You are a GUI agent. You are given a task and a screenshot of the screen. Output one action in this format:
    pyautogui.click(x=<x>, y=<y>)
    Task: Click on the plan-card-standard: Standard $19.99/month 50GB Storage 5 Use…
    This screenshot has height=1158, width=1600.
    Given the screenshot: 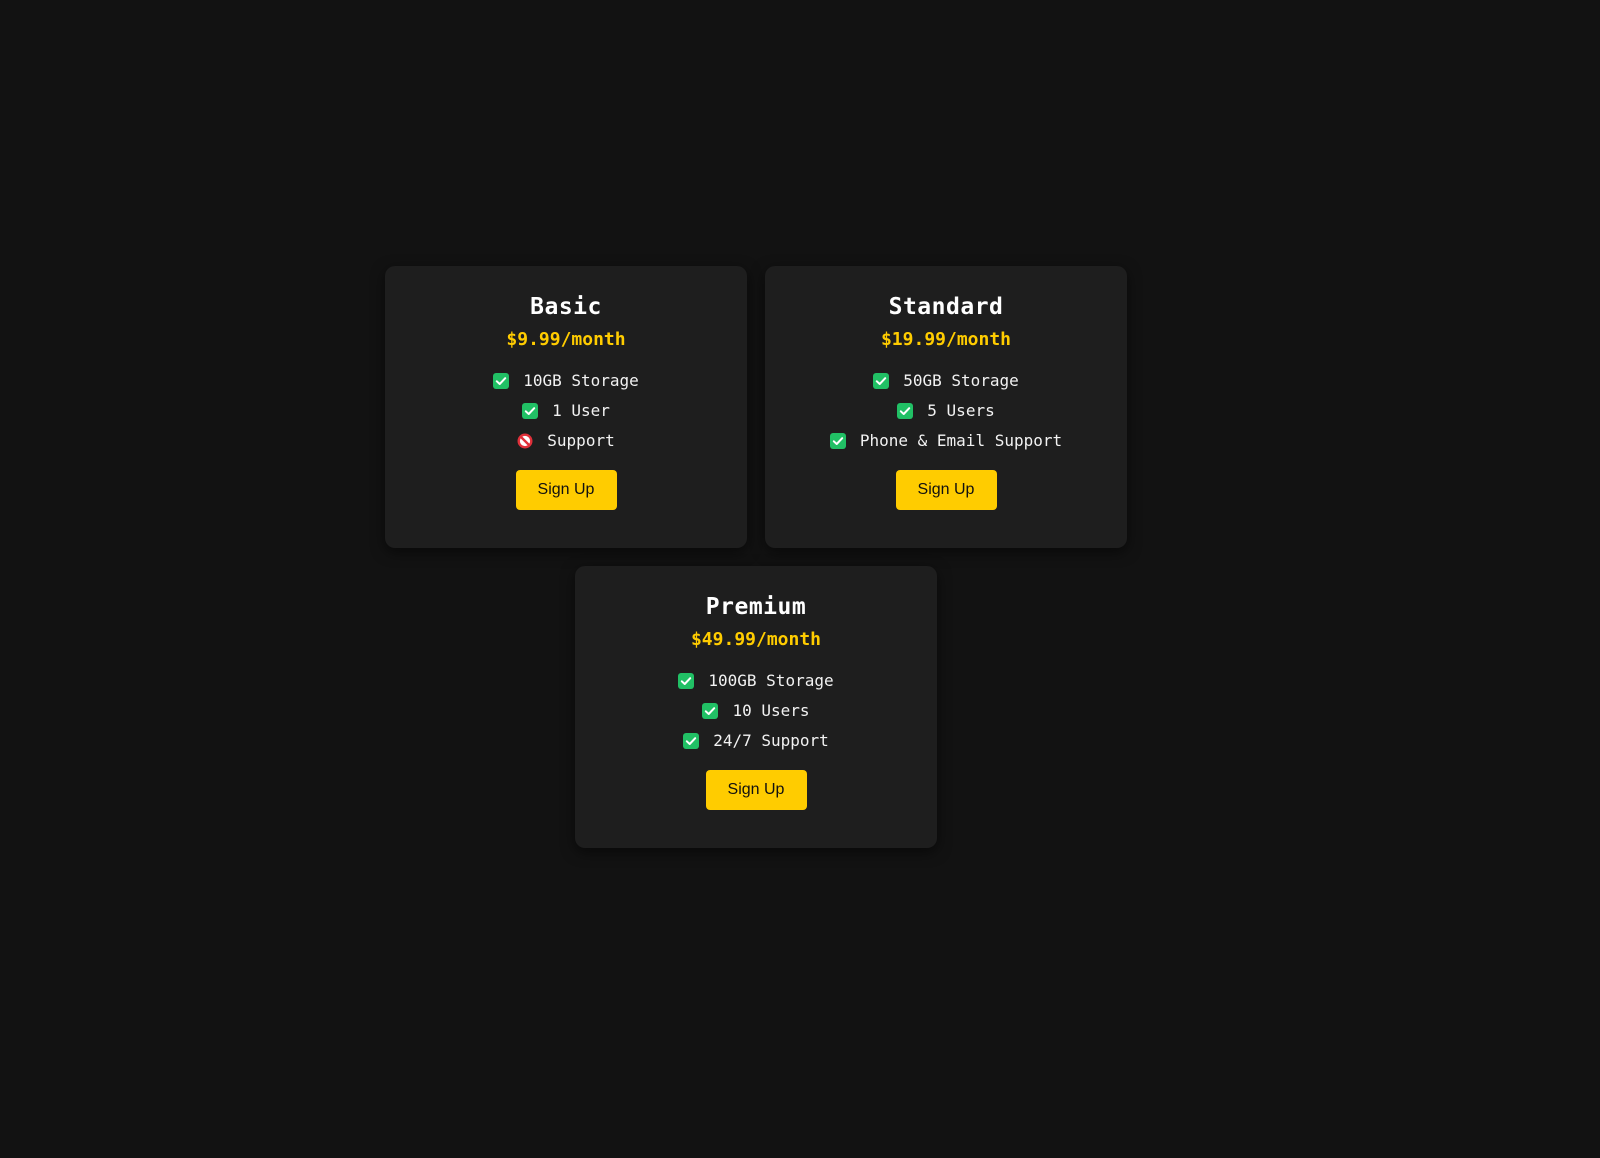 What is the action you would take?
    pyautogui.click(x=946, y=407)
    